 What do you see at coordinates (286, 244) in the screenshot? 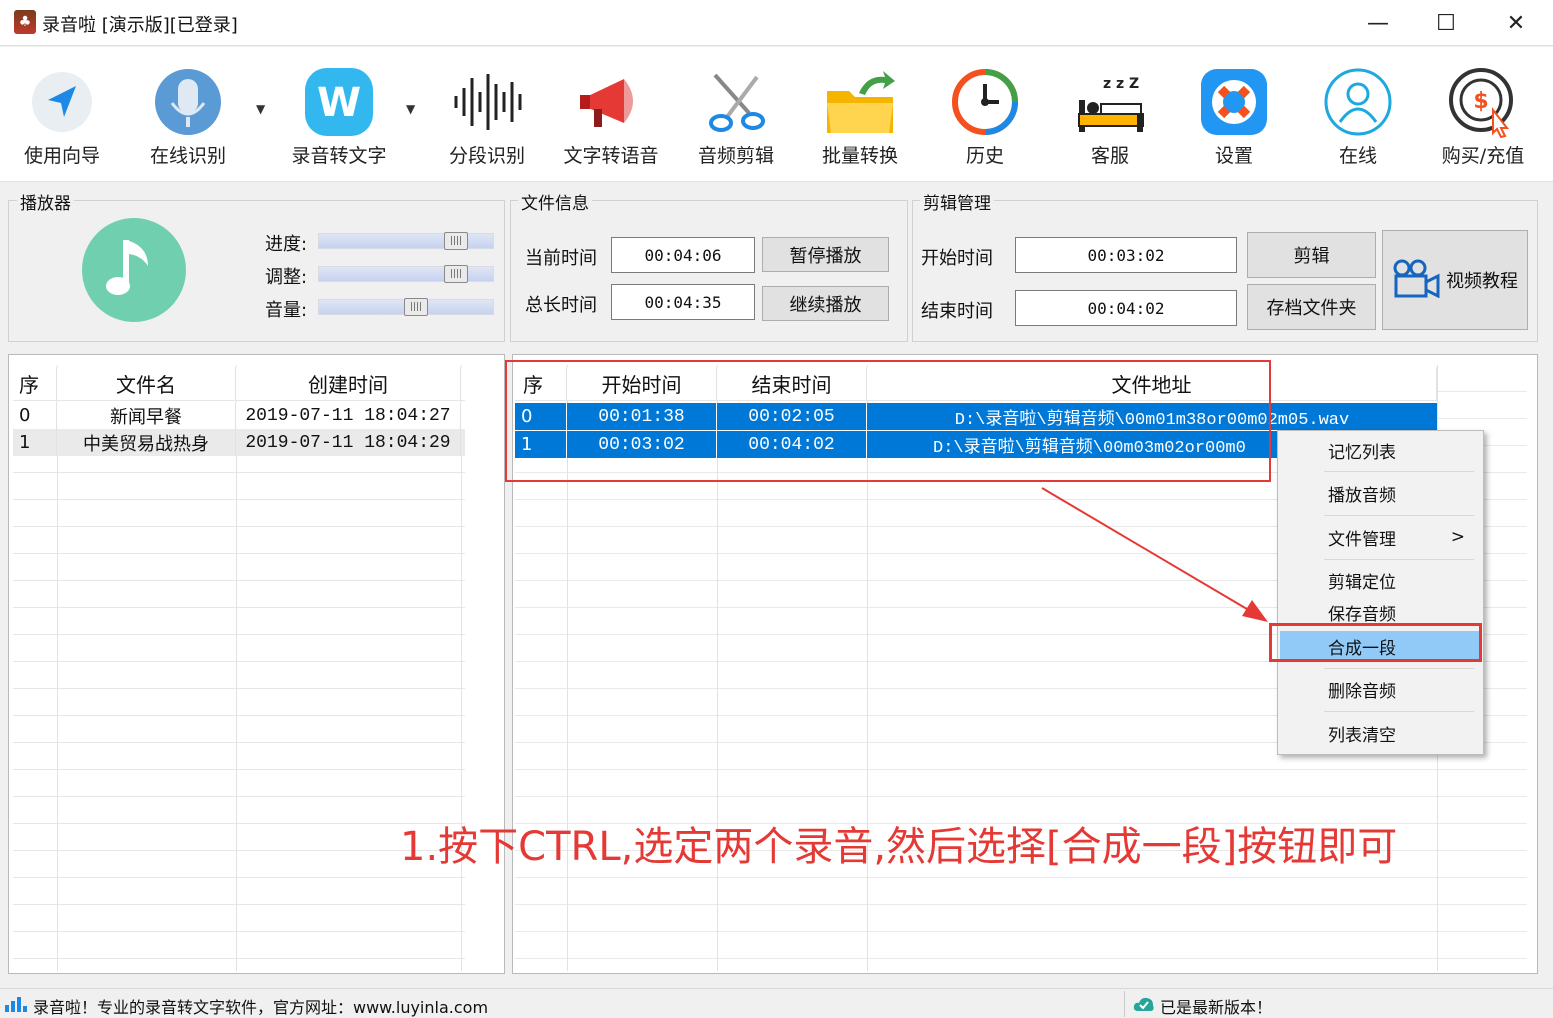
I see `progress-label: 进度:` at bounding box center [286, 244].